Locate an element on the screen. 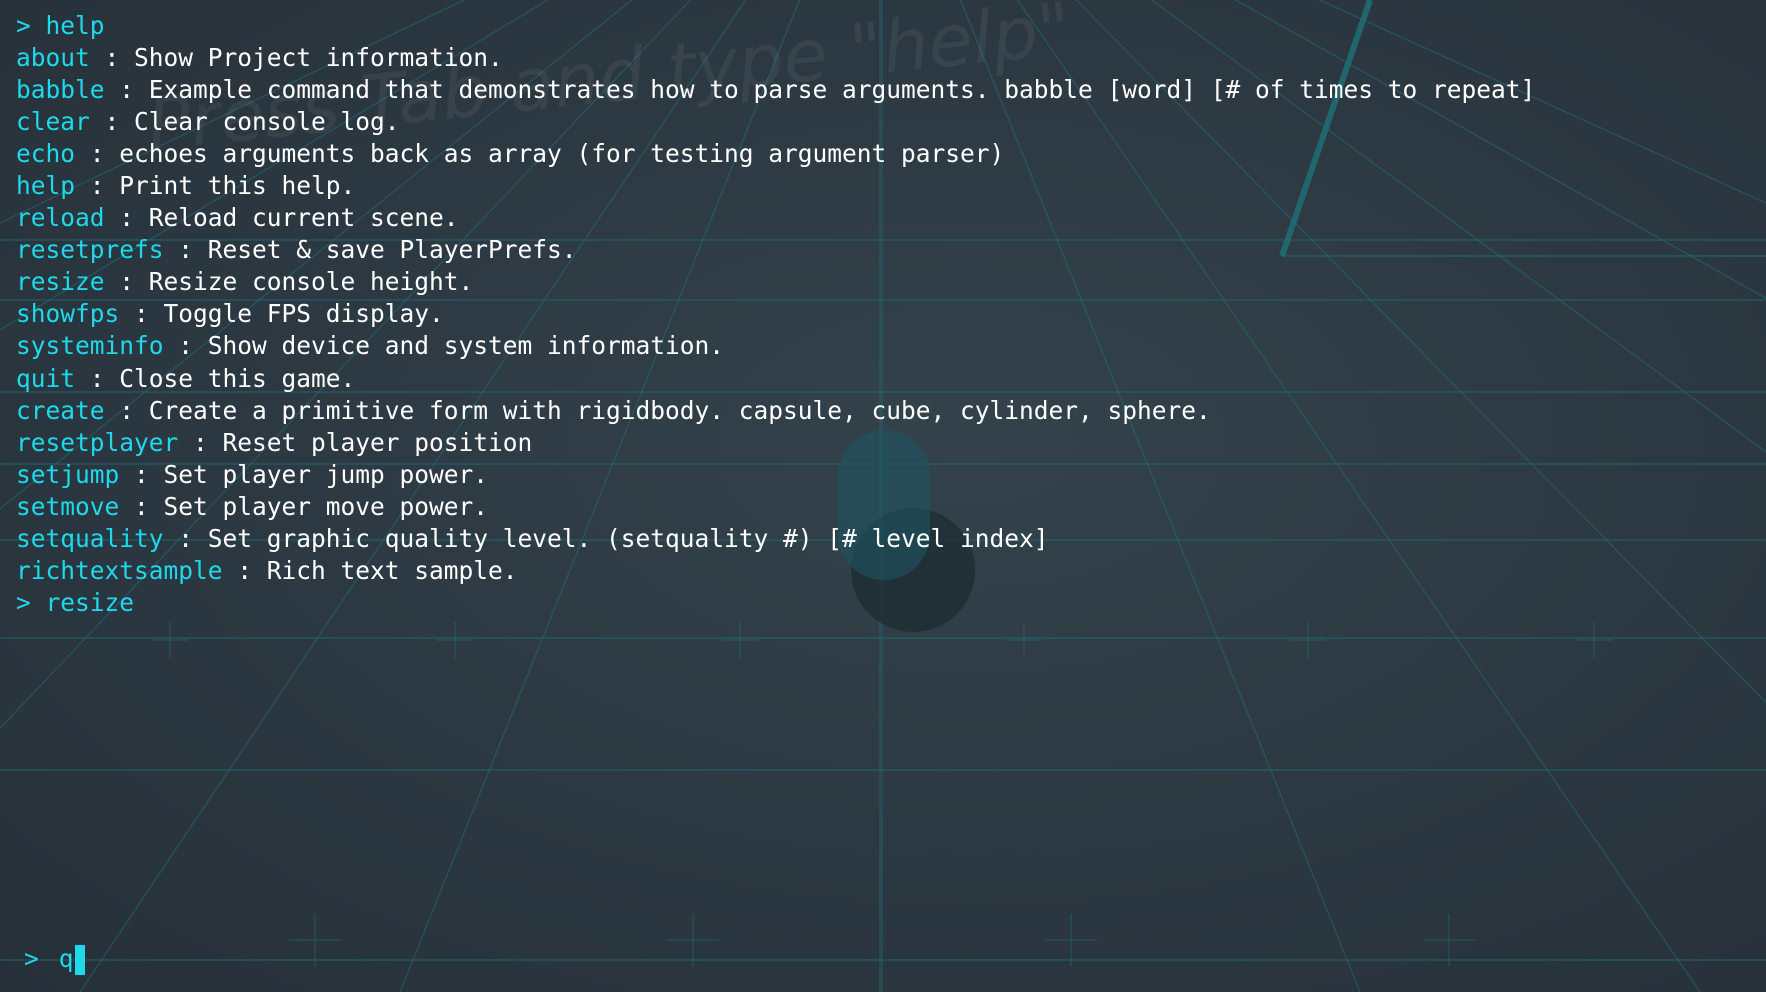  help-entry-line: about : Show Project information. is located at coordinates (886, 58).